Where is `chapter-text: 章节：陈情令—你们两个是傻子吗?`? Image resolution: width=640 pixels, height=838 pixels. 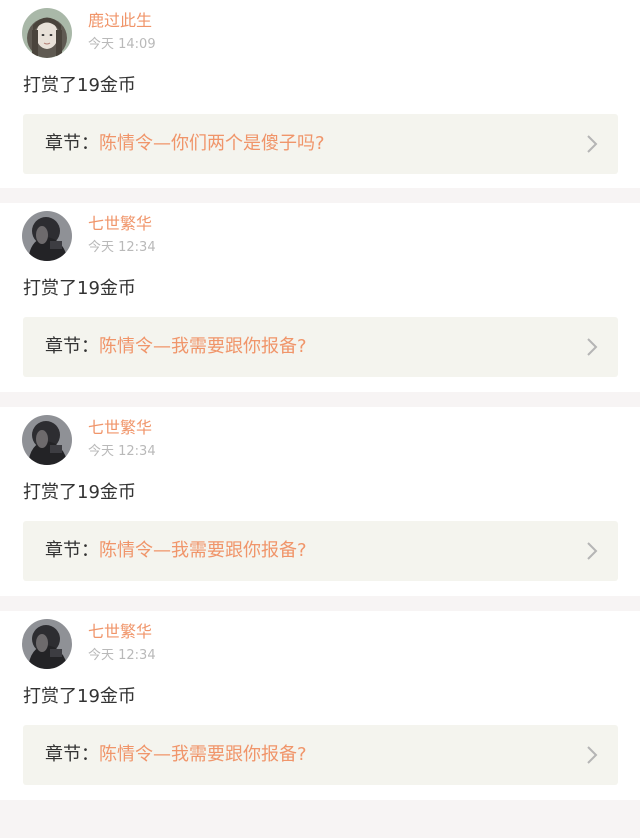
chapter-text: 章节：陈情令—你们两个是傻子吗? is located at coordinates (185, 144).